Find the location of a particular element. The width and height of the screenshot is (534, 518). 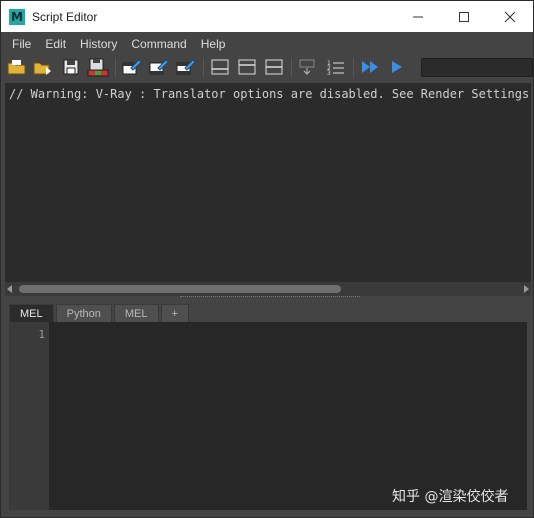

execute-icon is located at coordinates (397, 67).